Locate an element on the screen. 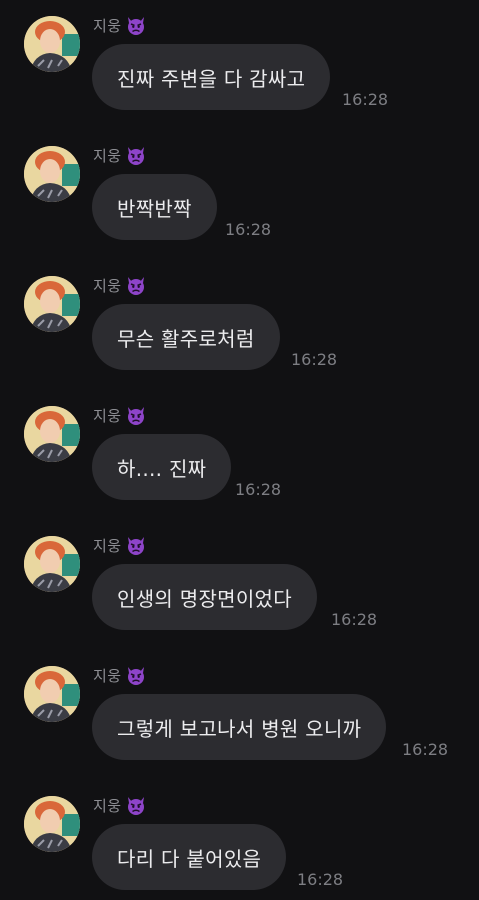 This screenshot has height=900, width=479. message-row: 지웅 무슨 활주로처럼 16:28 is located at coordinates (239, 320).